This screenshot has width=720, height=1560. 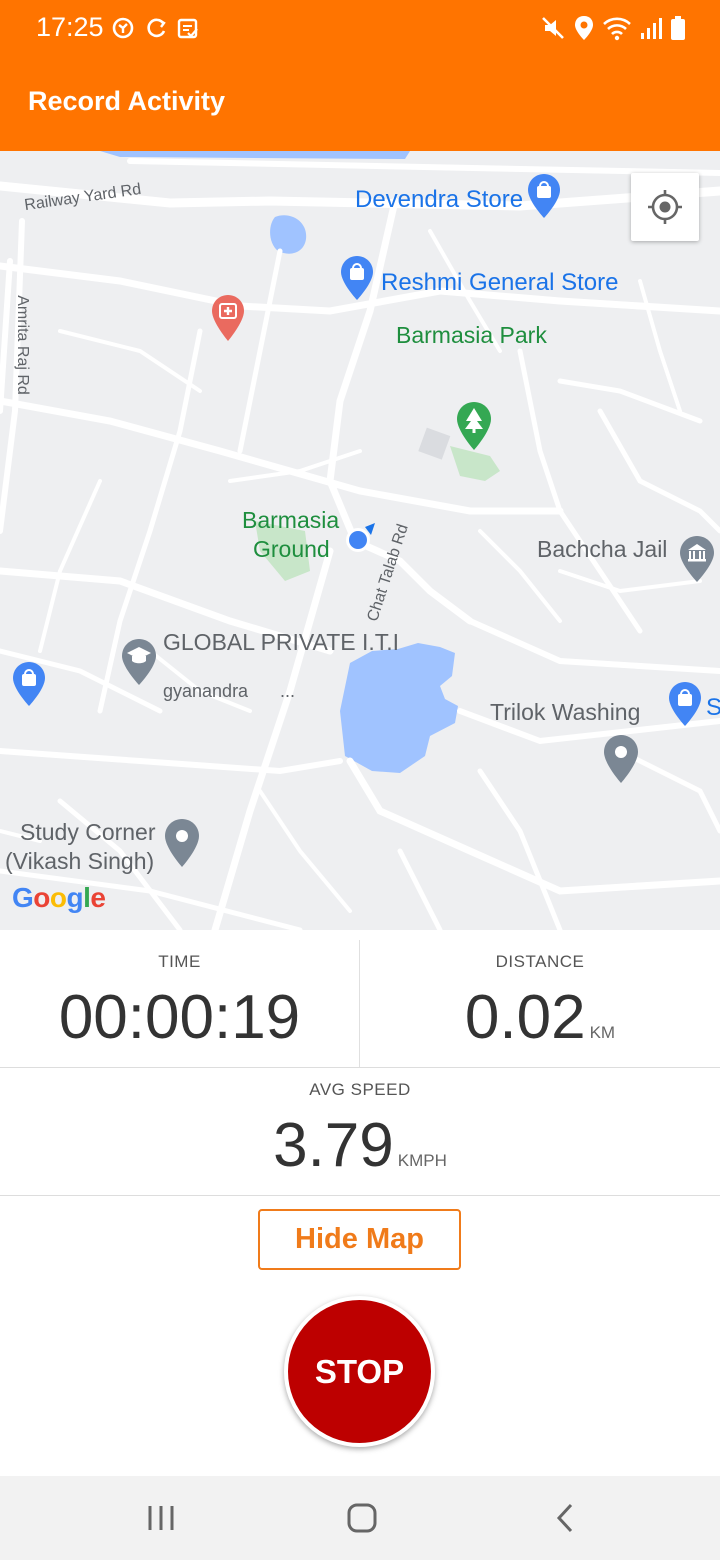 What do you see at coordinates (697, 559) in the screenshot?
I see `museum-pin-icon` at bounding box center [697, 559].